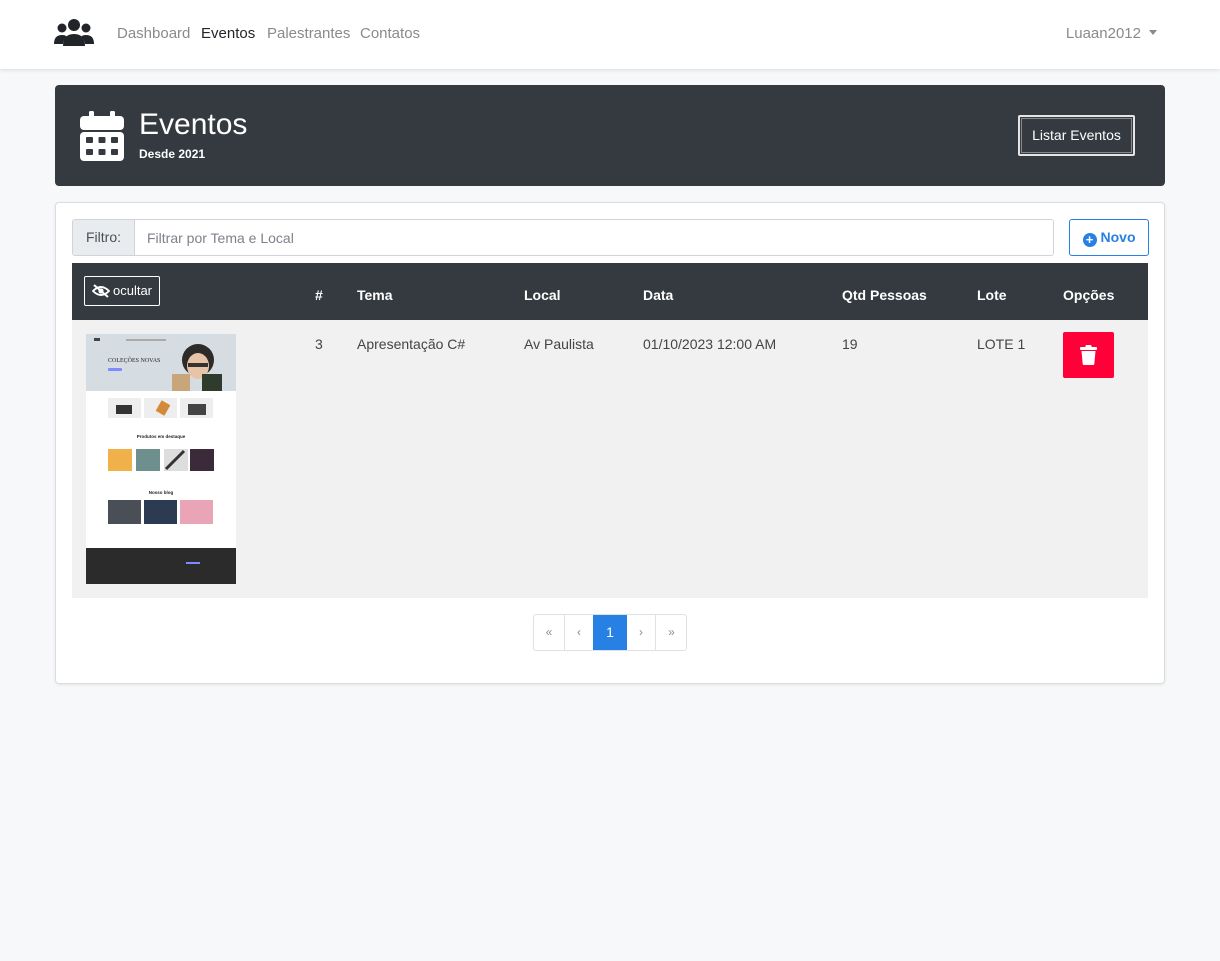 The image size is (1220, 961). What do you see at coordinates (319, 344) in the screenshot?
I see `cell-id: 3` at bounding box center [319, 344].